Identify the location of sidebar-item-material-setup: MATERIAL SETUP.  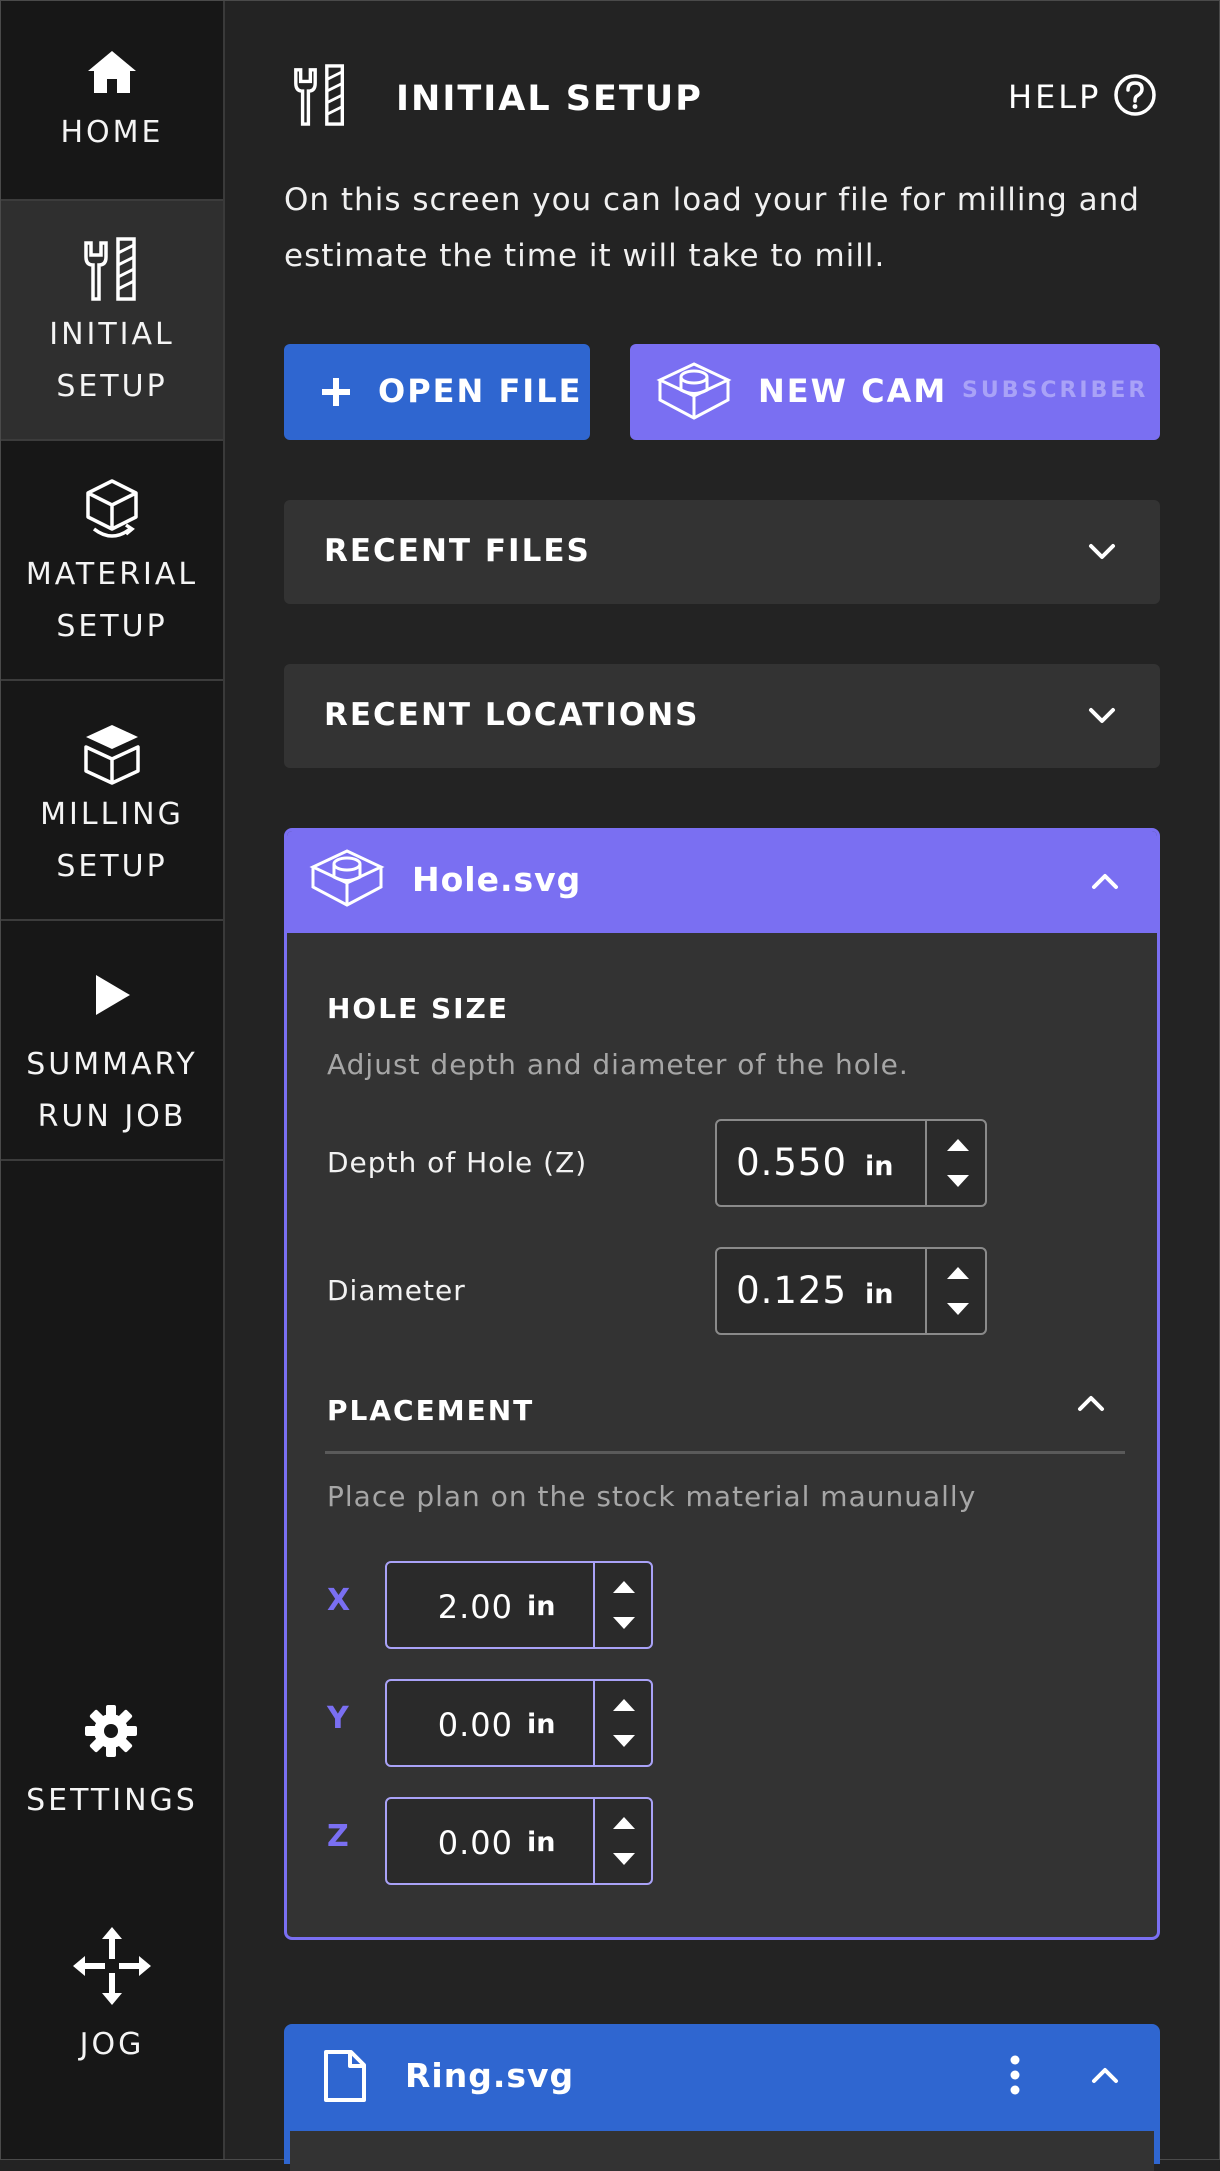
(112, 561).